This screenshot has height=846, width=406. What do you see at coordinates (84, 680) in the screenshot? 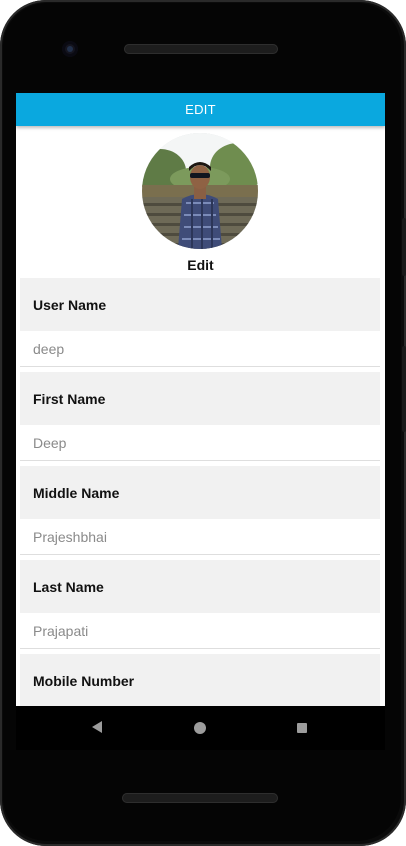
I see `mobile-number-label: Mobile Number` at bounding box center [84, 680].